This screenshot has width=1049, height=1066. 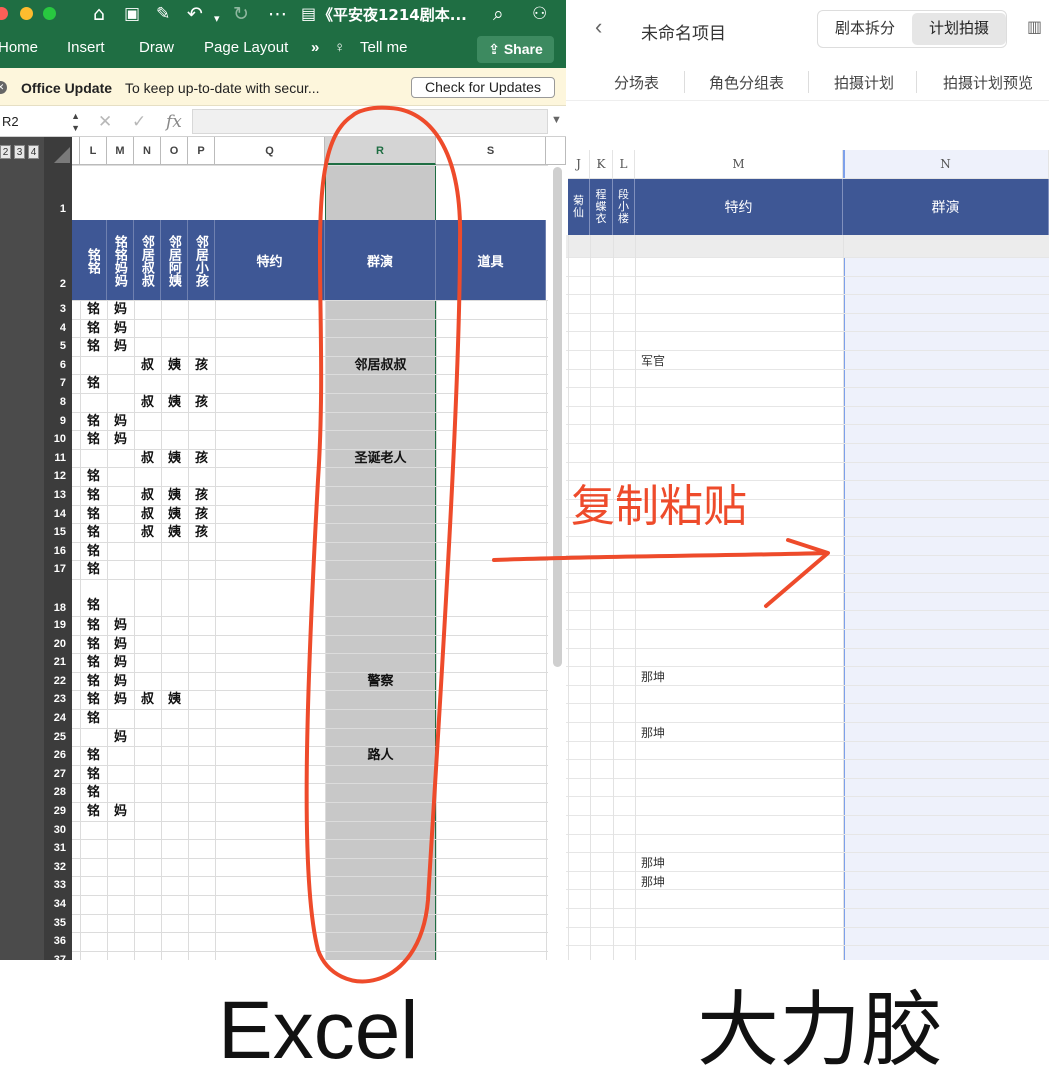 What do you see at coordinates (58, 885) in the screenshot?
I see `row-number: 33` at bounding box center [58, 885].